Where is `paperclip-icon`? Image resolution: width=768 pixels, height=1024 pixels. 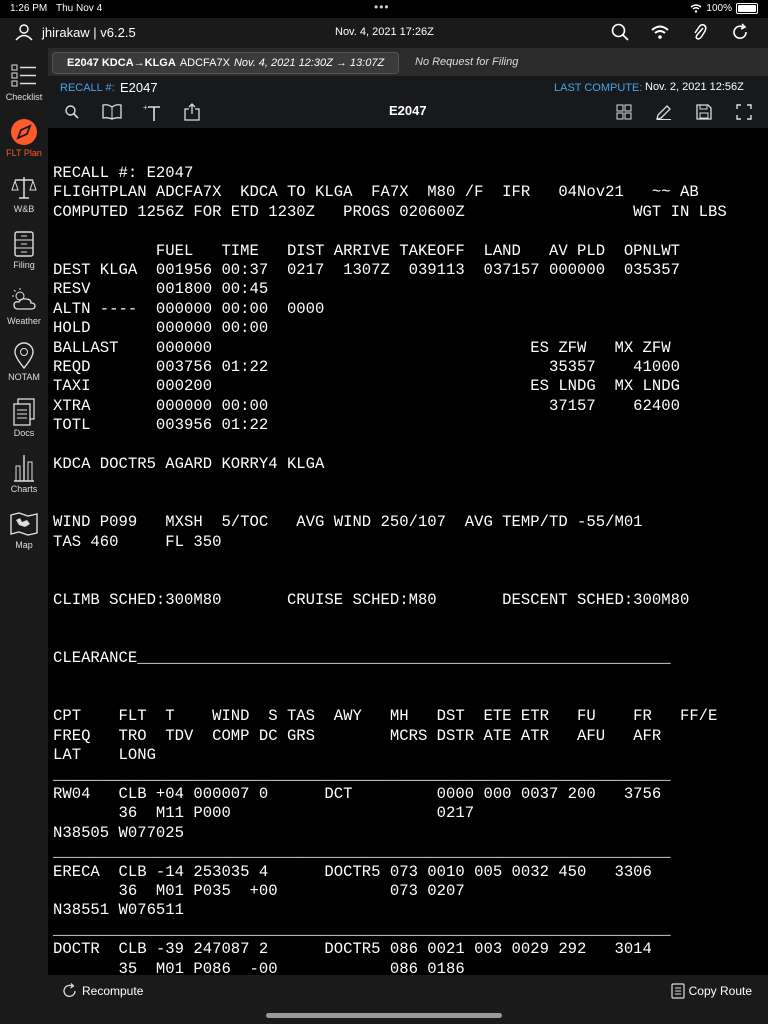
paperclip-icon is located at coordinates (700, 32).